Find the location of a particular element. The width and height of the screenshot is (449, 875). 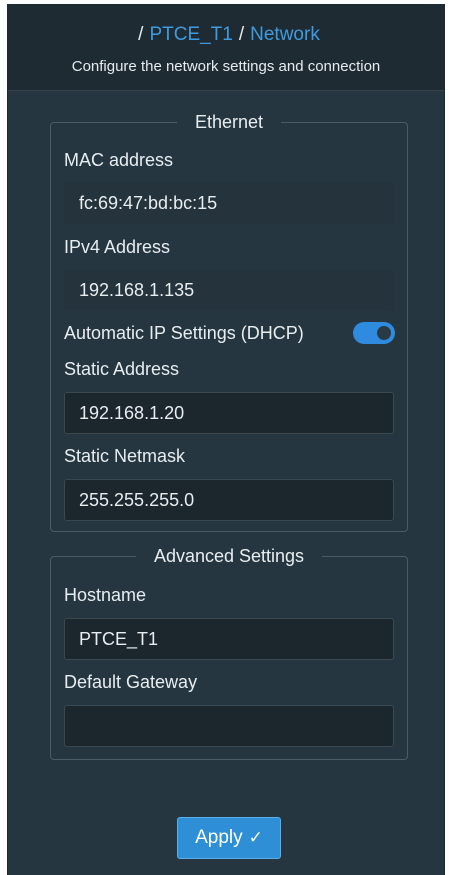

apply-button: Apply ✓ is located at coordinates (229, 838).